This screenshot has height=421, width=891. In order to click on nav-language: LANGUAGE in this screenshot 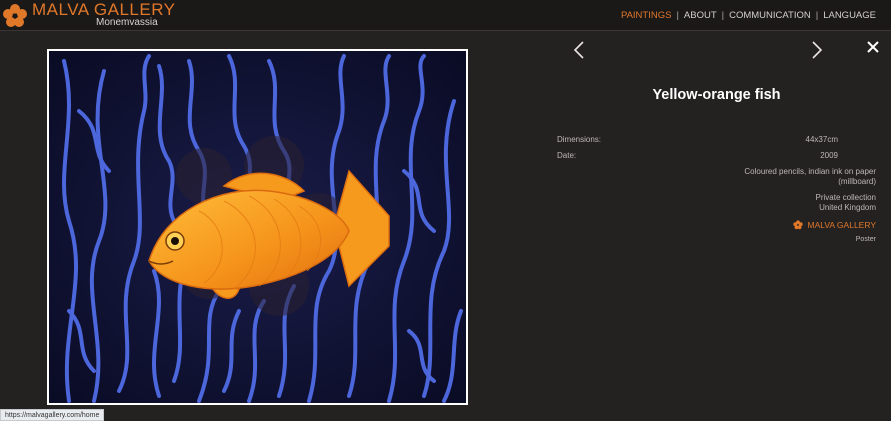, I will do `click(849, 16)`.